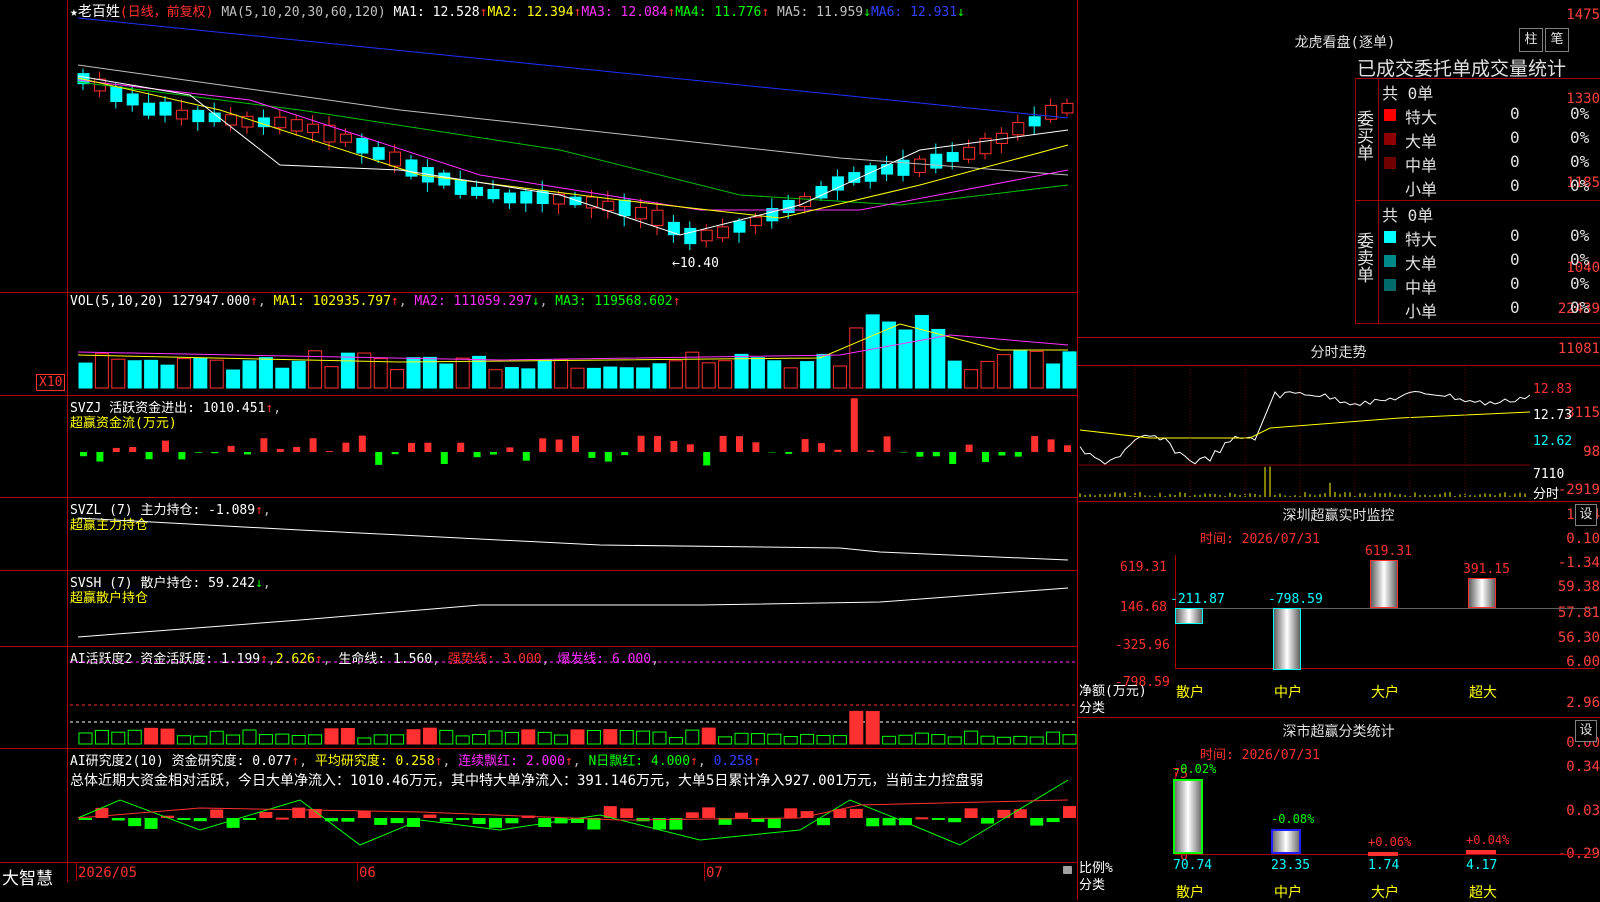 This screenshot has width=1600, height=902. What do you see at coordinates (1486, 569) in the screenshot?
I see `monitor-val-3: 391.15` at bounding box center [1486, 569].